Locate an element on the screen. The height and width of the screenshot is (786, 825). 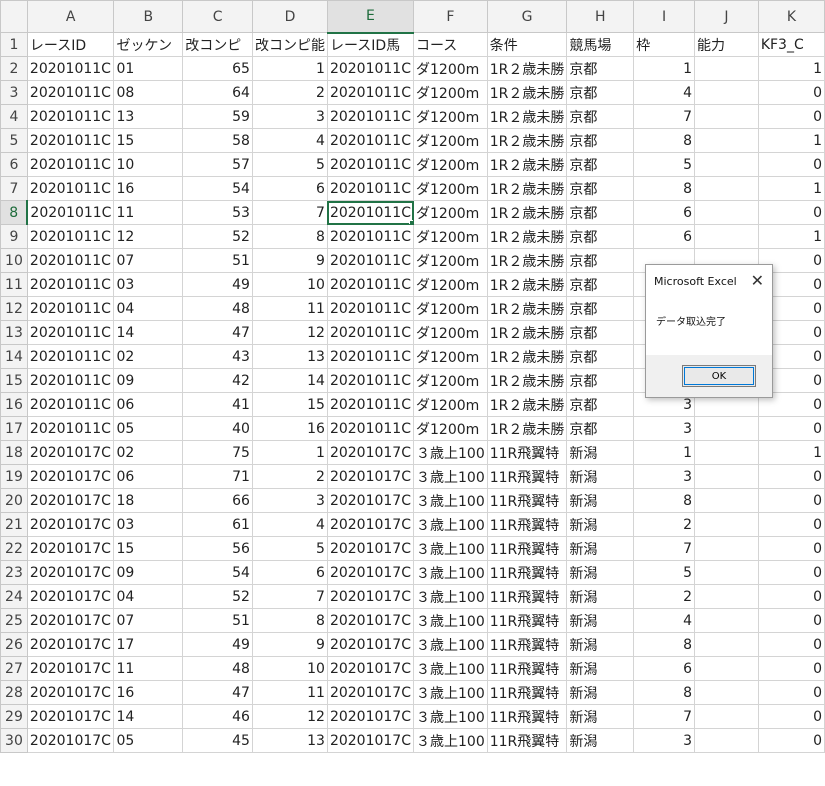
column-header-c: C is located at coordinates (217, 16).